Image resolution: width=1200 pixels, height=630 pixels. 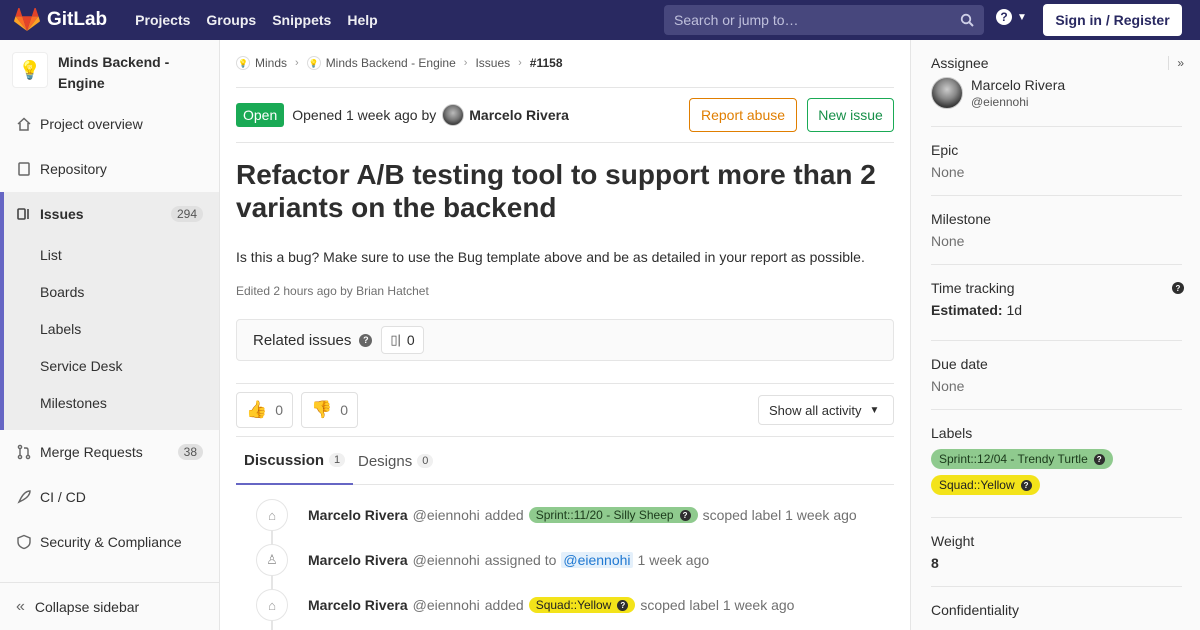 What do you see at coordinates (24, 169) in the screenshot?
I see `doc-icon` at bounding box center [24, 169].